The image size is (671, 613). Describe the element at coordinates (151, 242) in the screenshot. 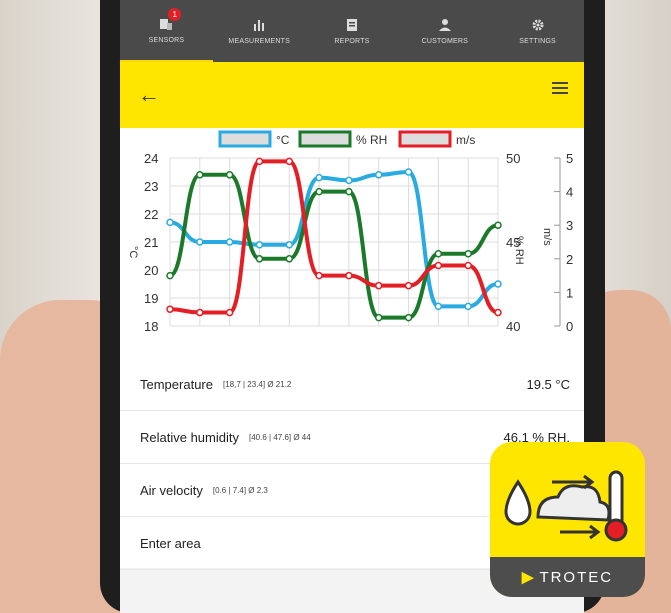

I see `left-tick-label: 21` at that location.